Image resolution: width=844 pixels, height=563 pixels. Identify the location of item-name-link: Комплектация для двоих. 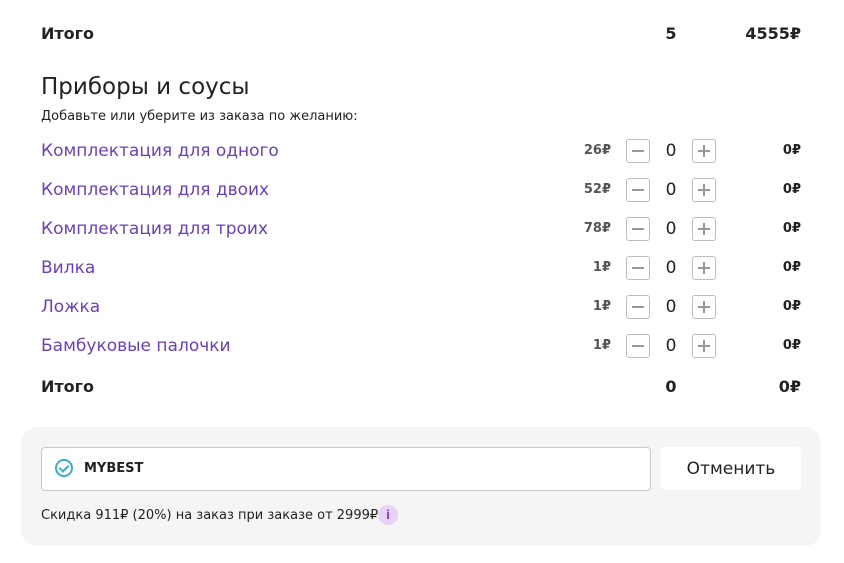
(155, 190).